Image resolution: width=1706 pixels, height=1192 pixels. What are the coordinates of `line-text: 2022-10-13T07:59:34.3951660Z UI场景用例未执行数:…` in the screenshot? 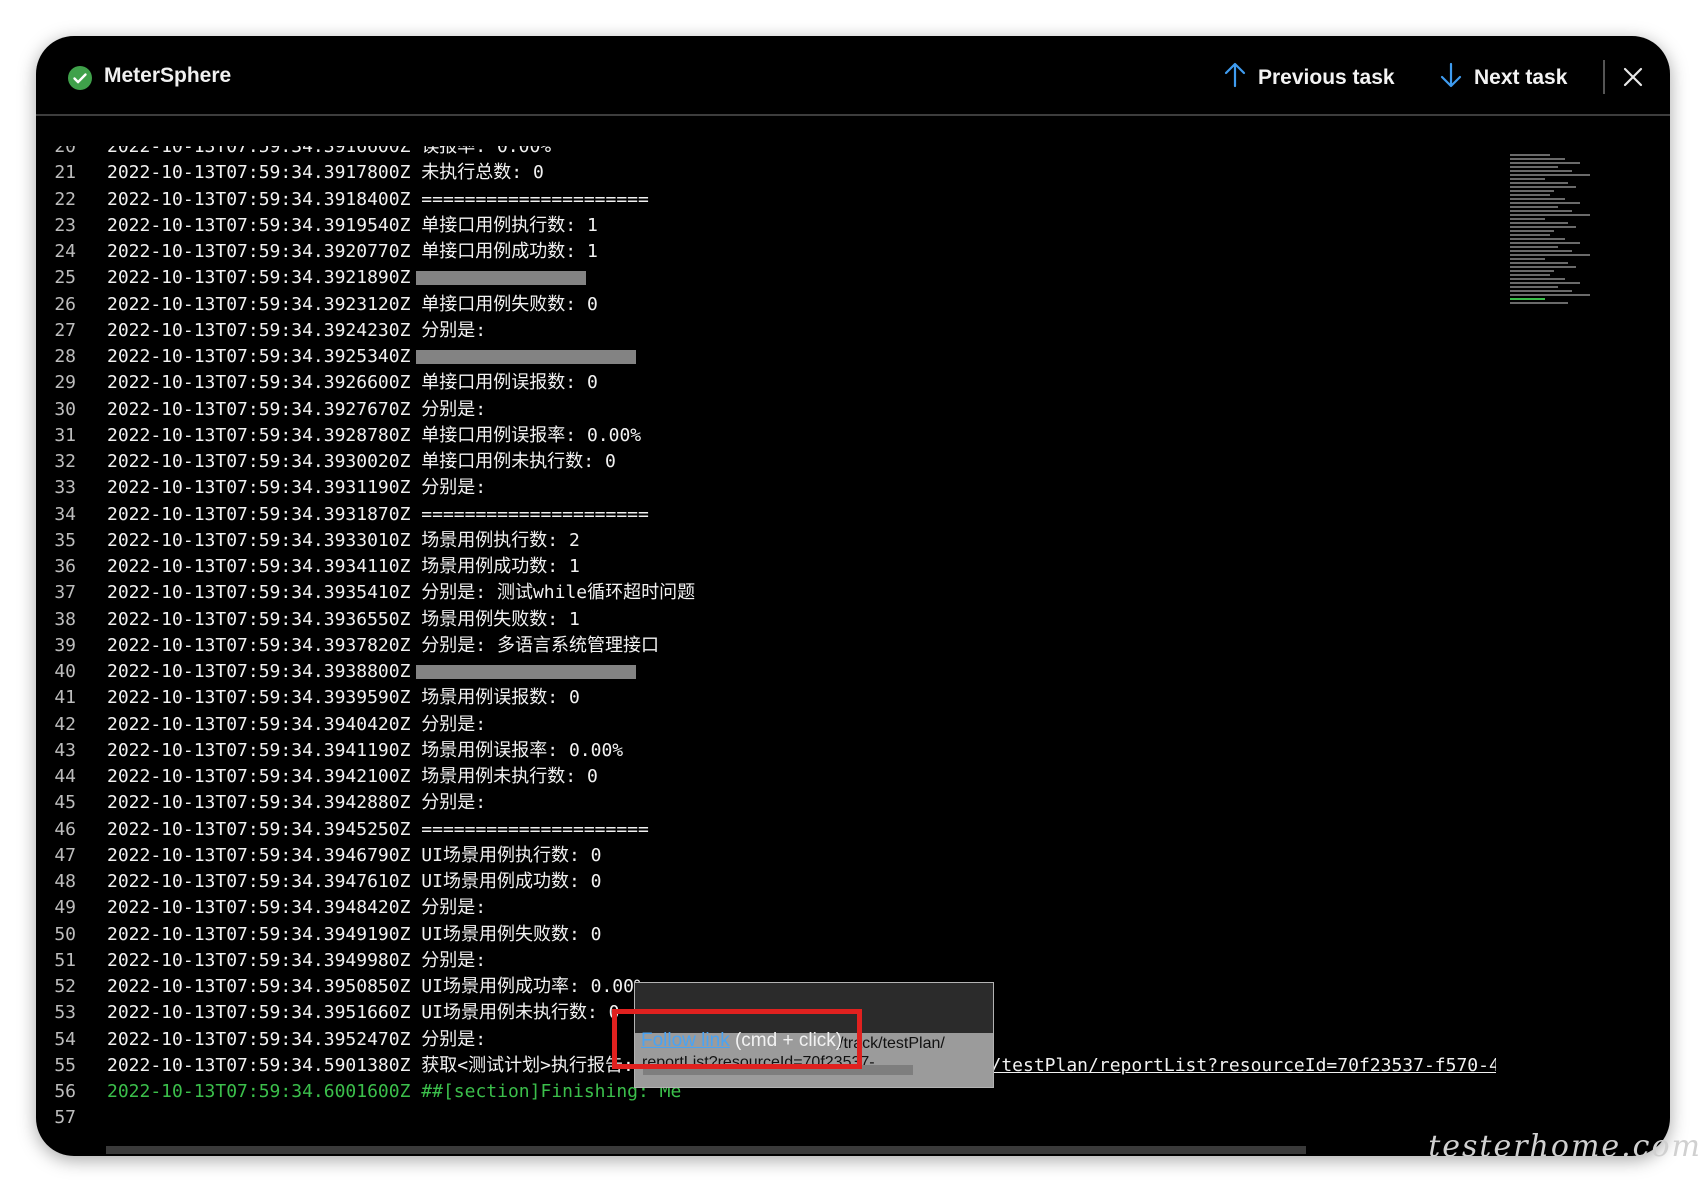 It's located at (363, 1013).